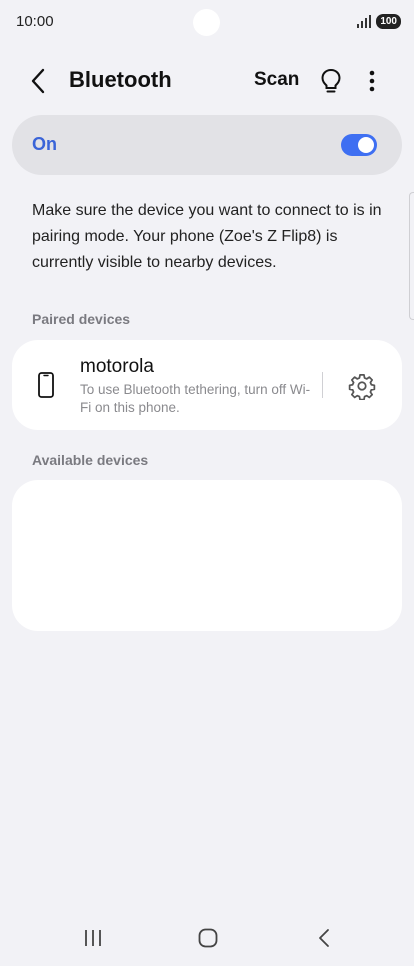  What do you see at coordinates (81, 319) in the screenshot?
I see `paired-devices-header: Paired devices` at bounding box center [81, 319].